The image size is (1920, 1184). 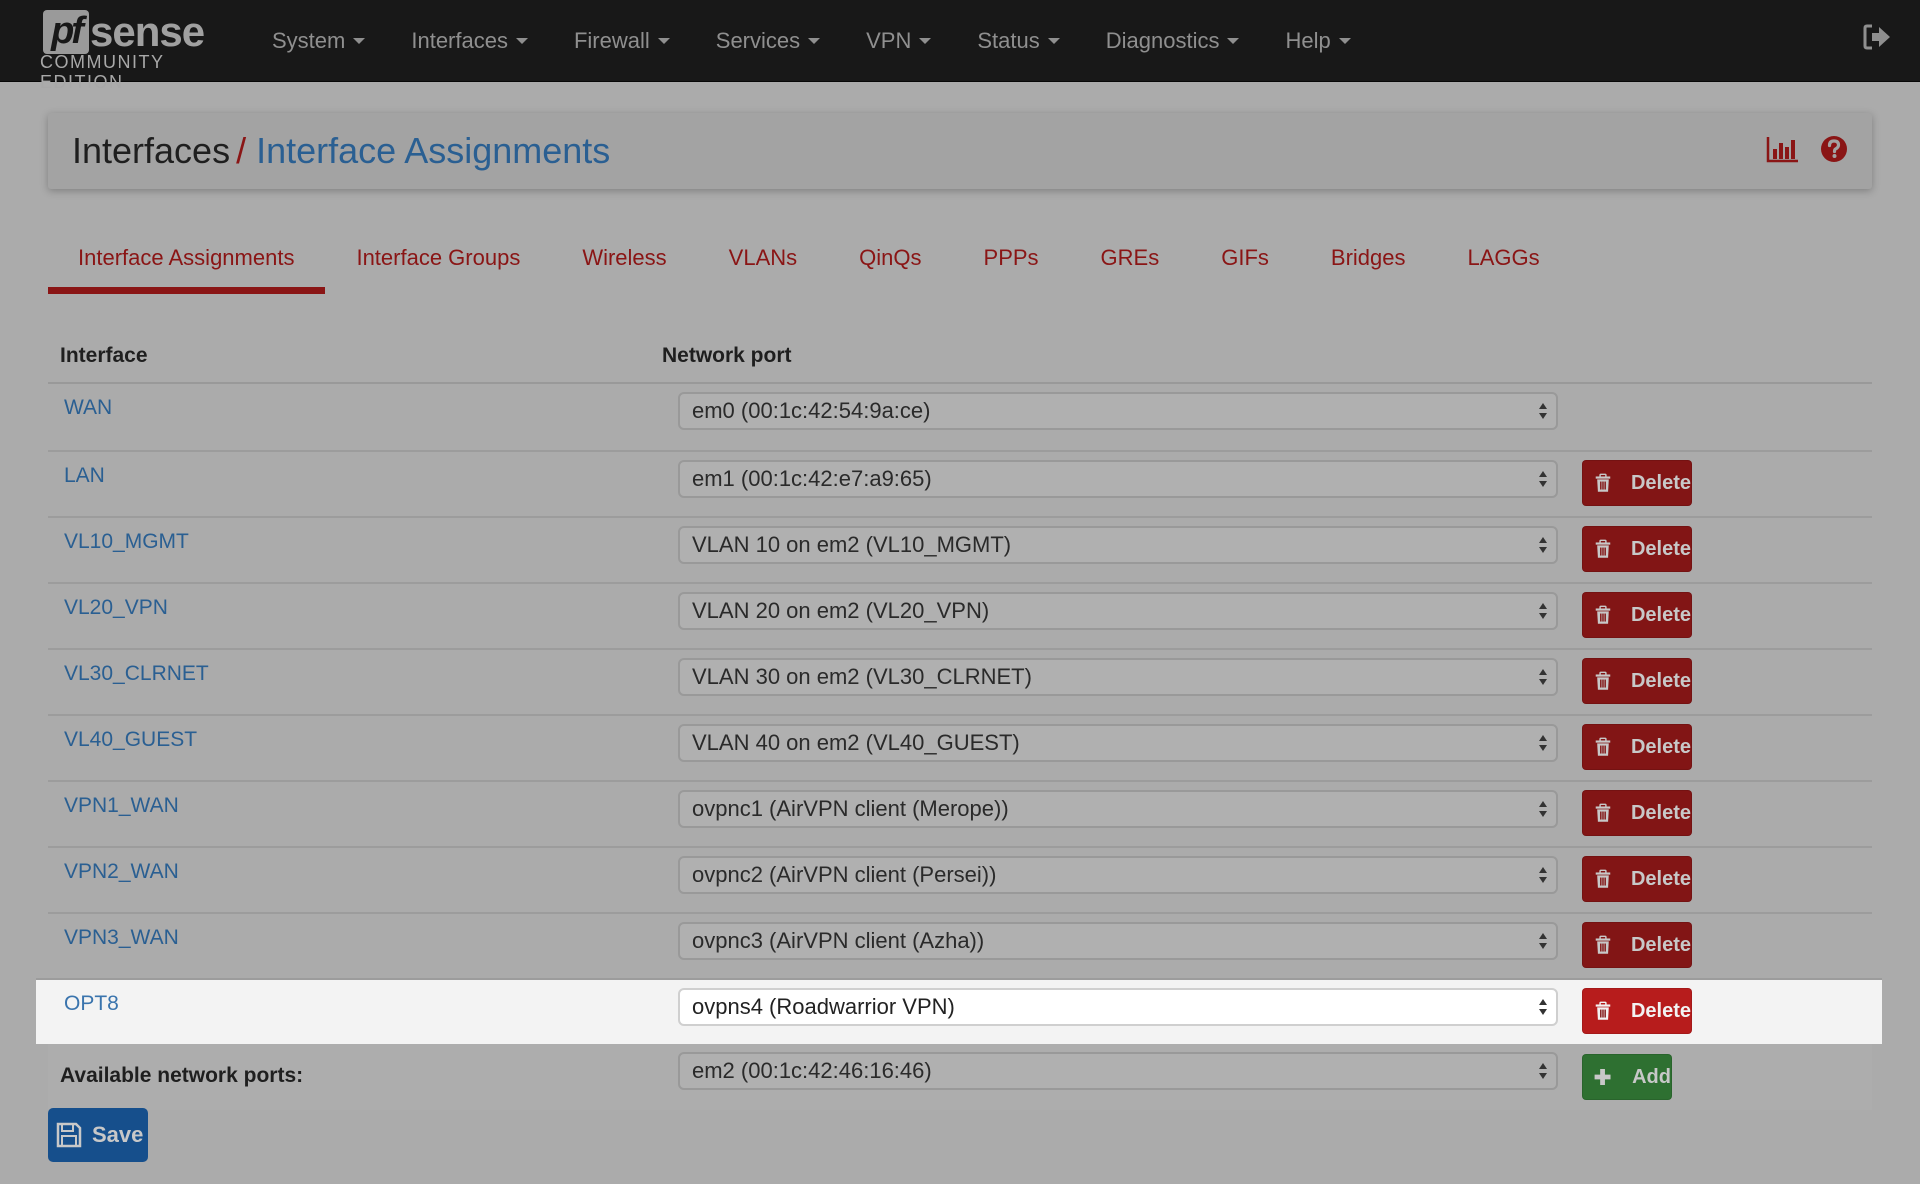 I want to click on header-icons, so click(x=1807, y=149).